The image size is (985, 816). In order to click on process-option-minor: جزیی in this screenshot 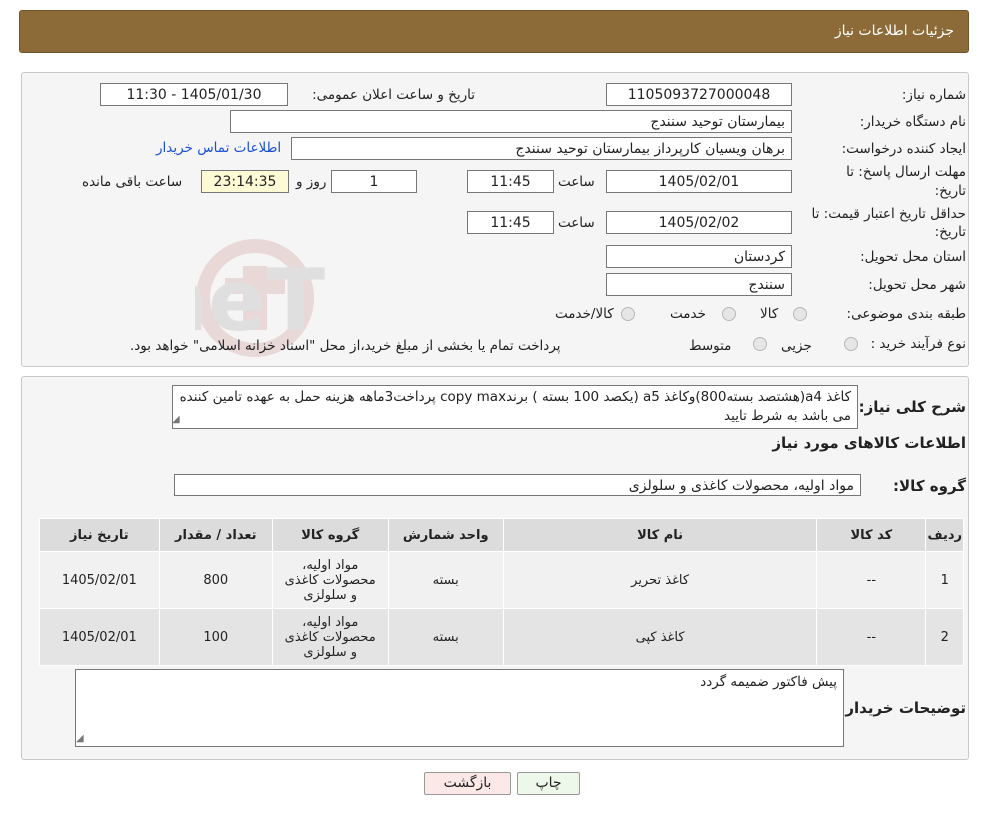, I will do `click(796, 346)`.